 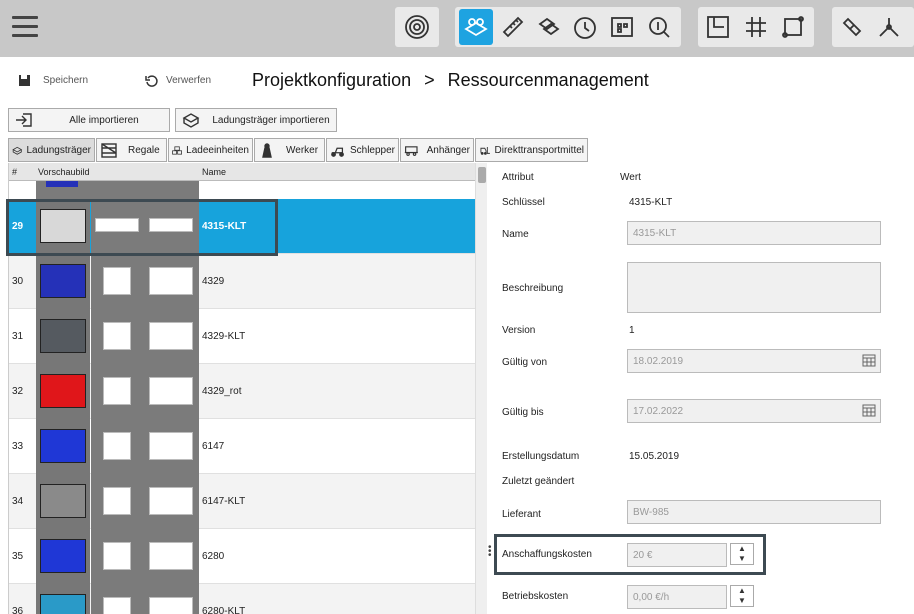 I want to click on row-name: 4329-KLT, so click(x=224, y=336).